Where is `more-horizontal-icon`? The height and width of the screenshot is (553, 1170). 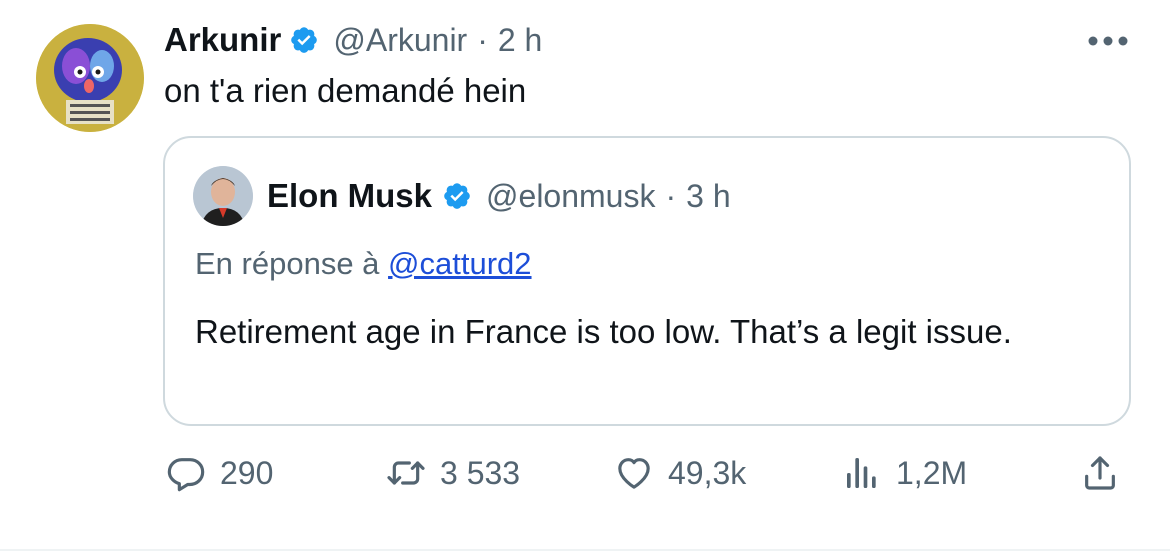
more-horizontal-icon is located at coordinates (1108, 41).